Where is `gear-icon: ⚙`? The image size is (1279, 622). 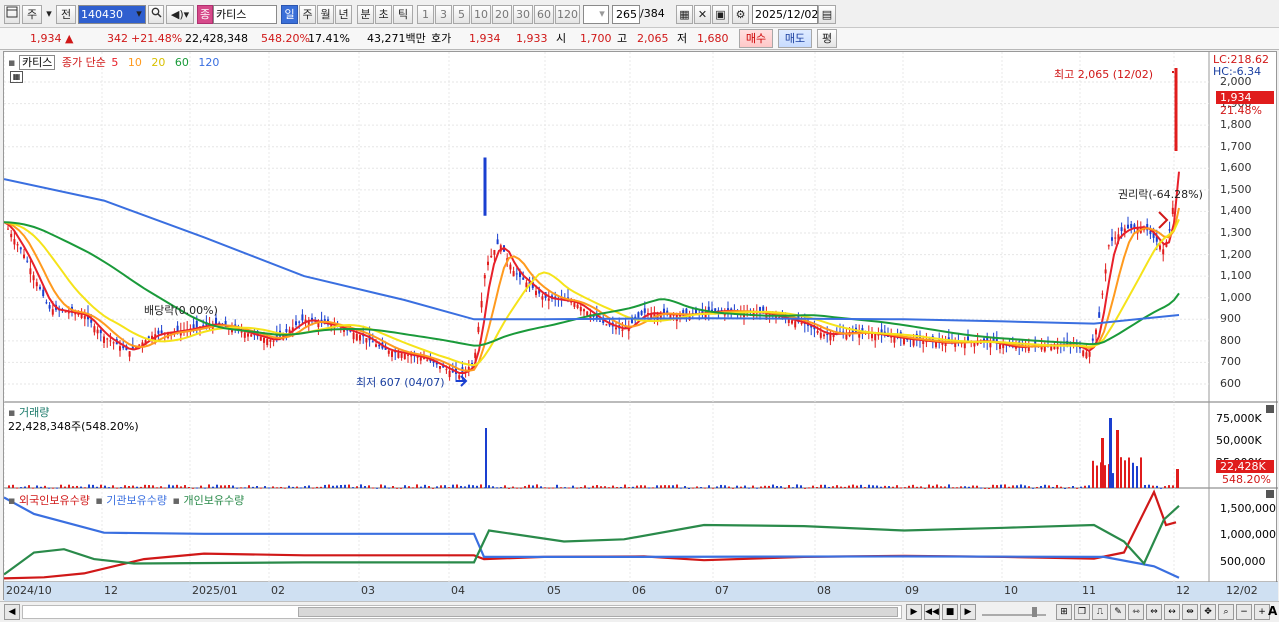
gear-icon: ⚙ is located at coordinates (740, 14).